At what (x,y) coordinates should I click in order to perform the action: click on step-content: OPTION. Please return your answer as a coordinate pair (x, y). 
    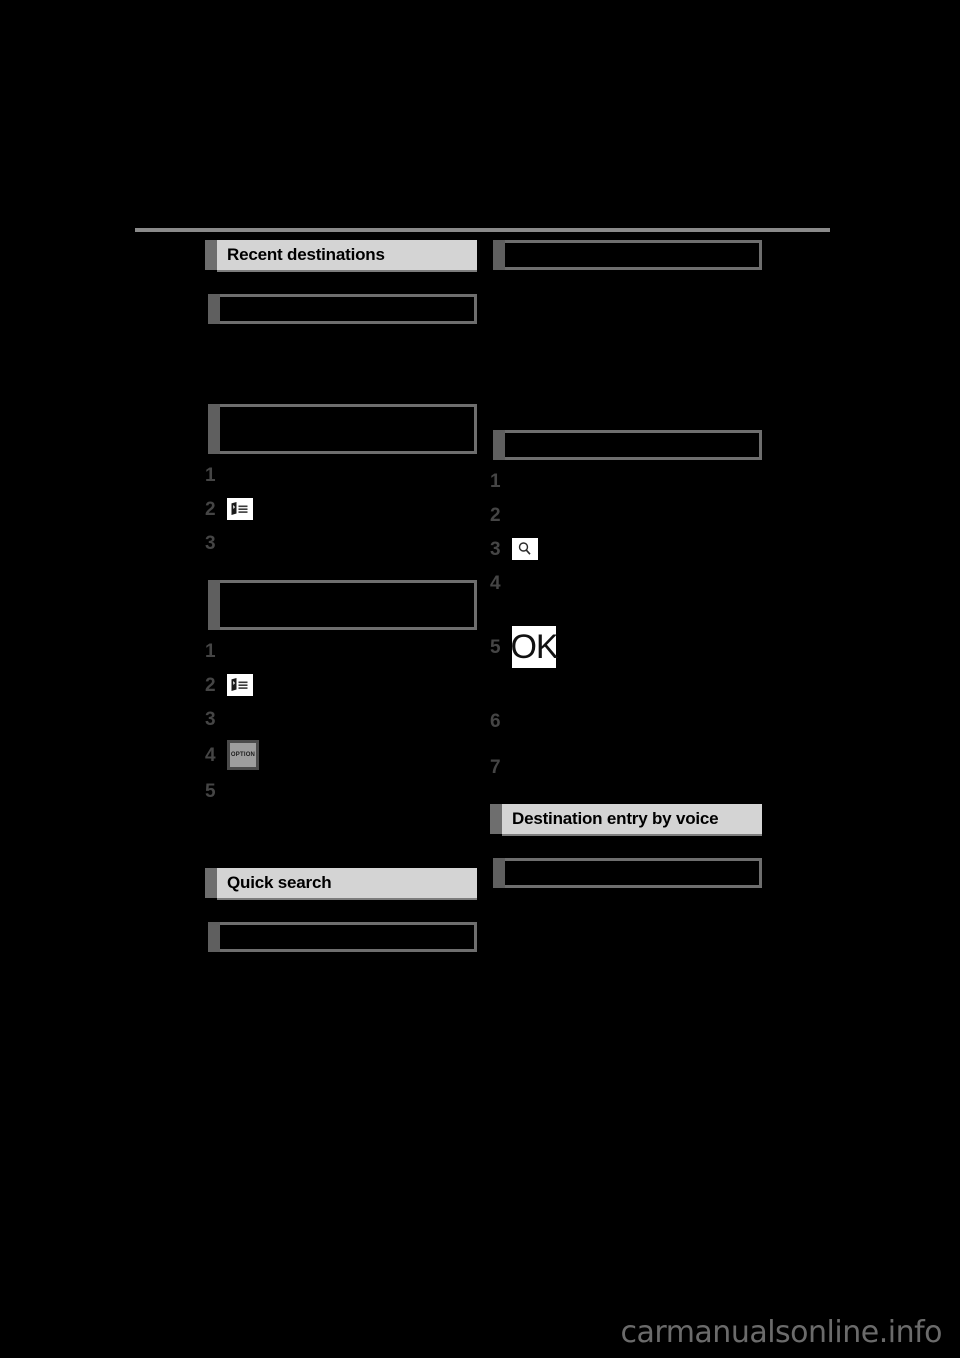
    Looking at the image, I should click on (352, 755).